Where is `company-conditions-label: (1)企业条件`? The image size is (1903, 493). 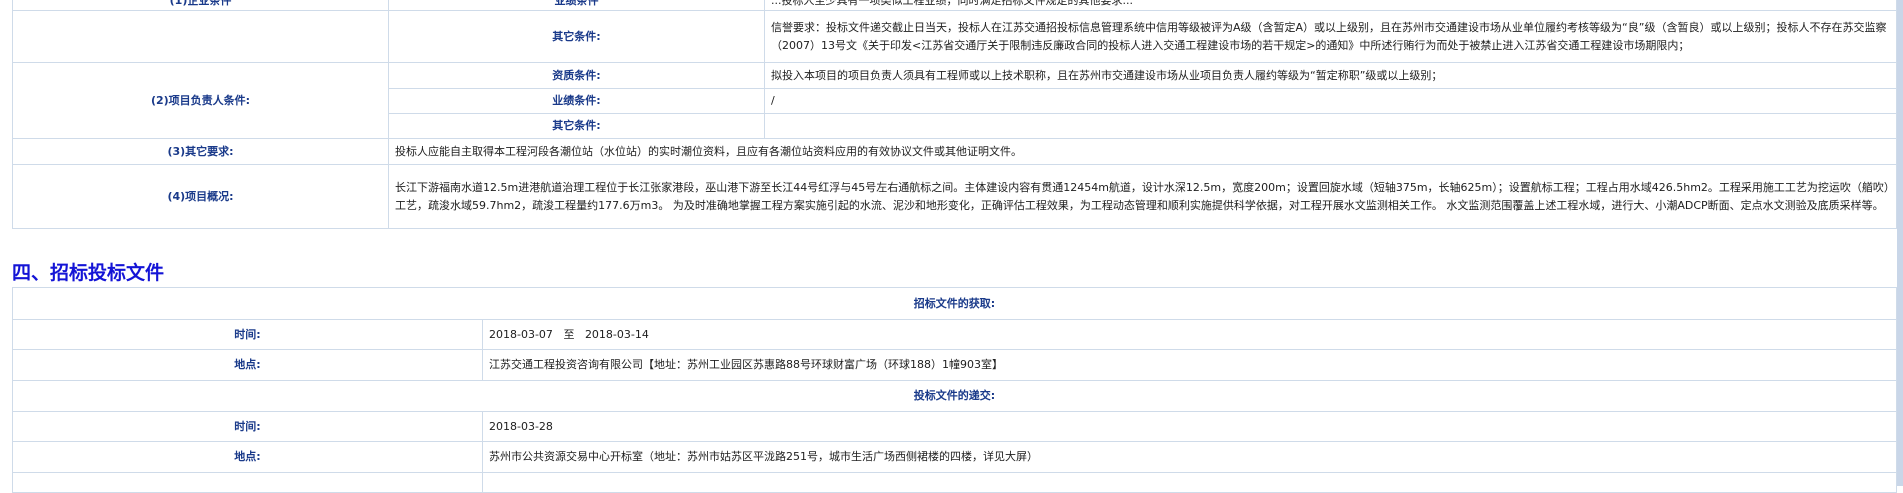 company-conditions-label: (1)企业条件 is located at coordinates (200, 5).